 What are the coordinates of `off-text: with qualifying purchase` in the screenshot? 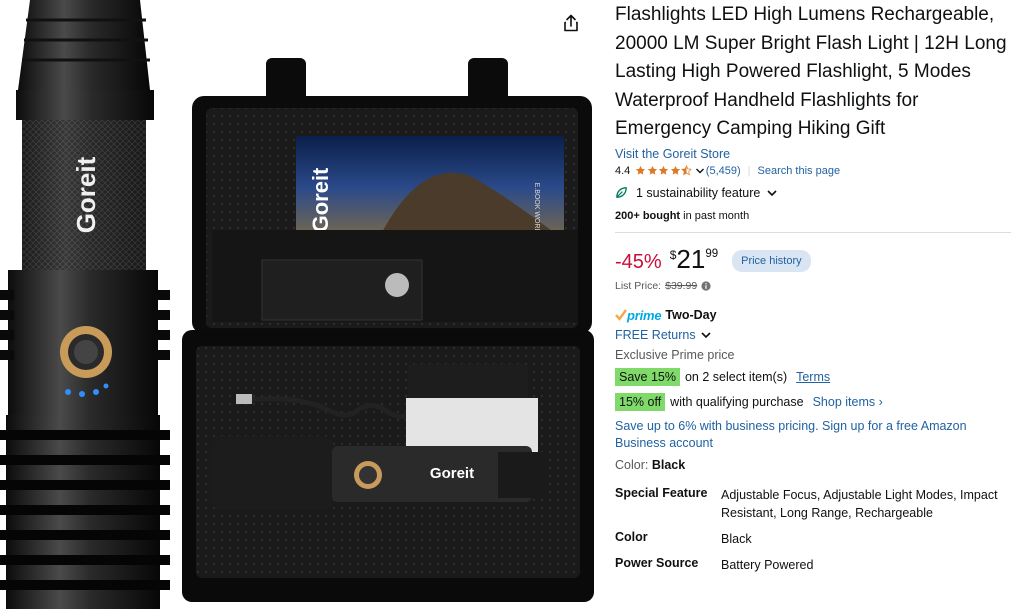 It's located at (737, 401).